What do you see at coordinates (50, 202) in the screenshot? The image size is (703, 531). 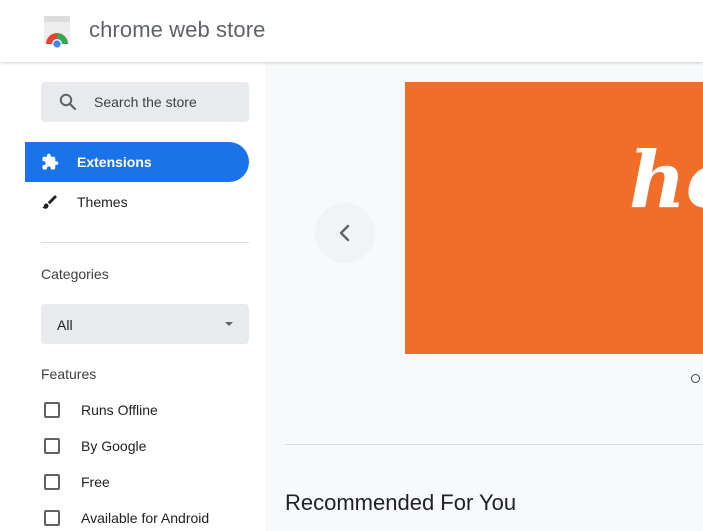 I see `brush-icon` at bounding box center [50, 202].